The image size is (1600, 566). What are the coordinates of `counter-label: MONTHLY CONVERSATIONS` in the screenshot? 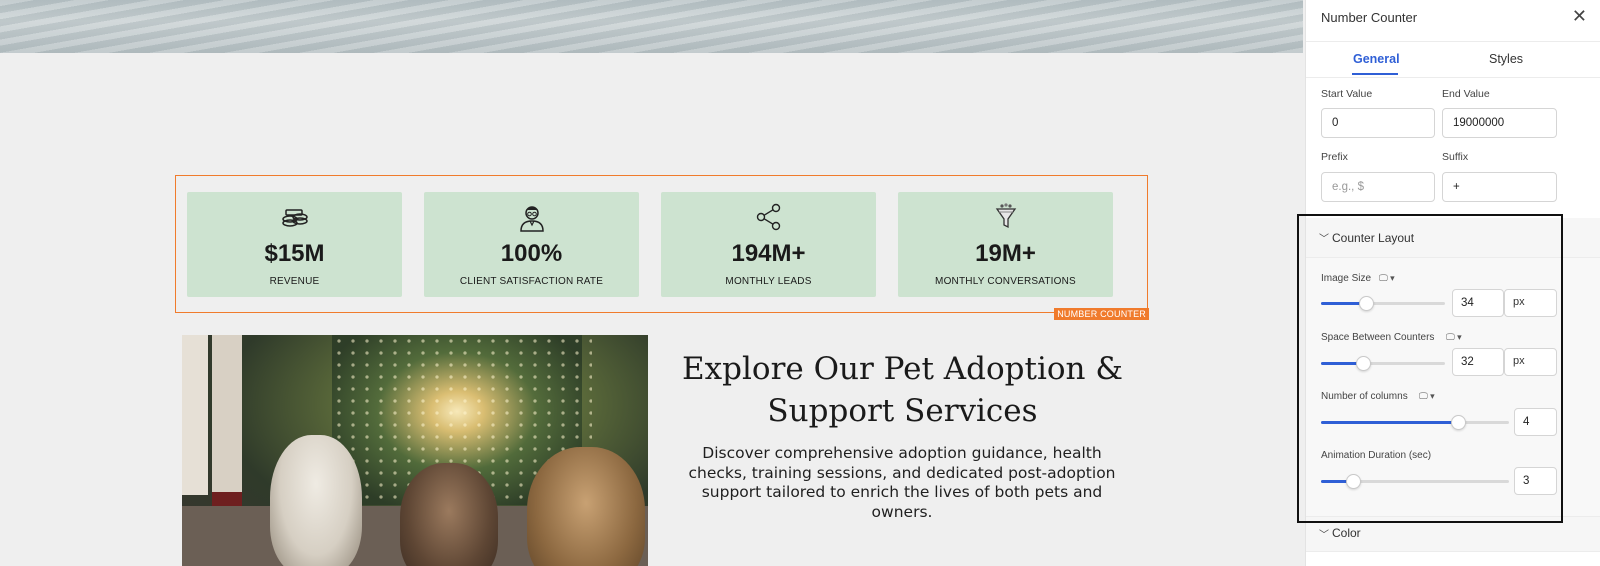 It's located at (1005, 281).